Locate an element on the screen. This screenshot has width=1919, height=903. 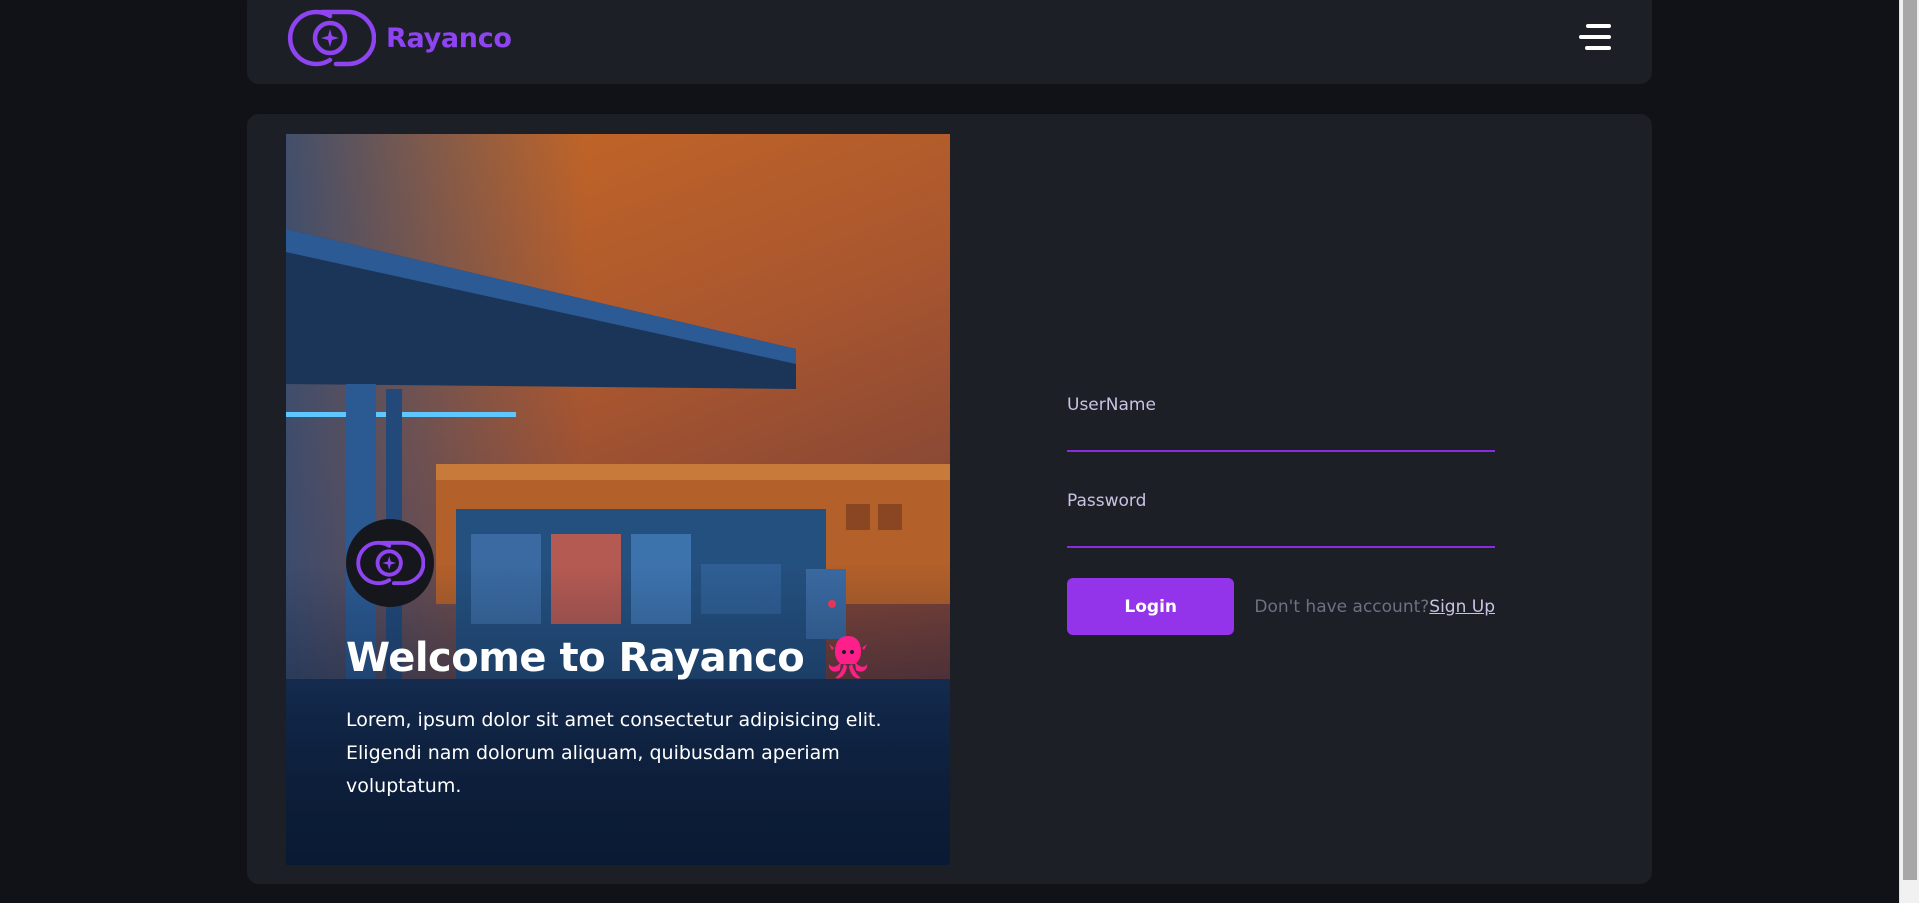
signup-prompt-text: Don't have account? is located at coordinates (1342, 606).